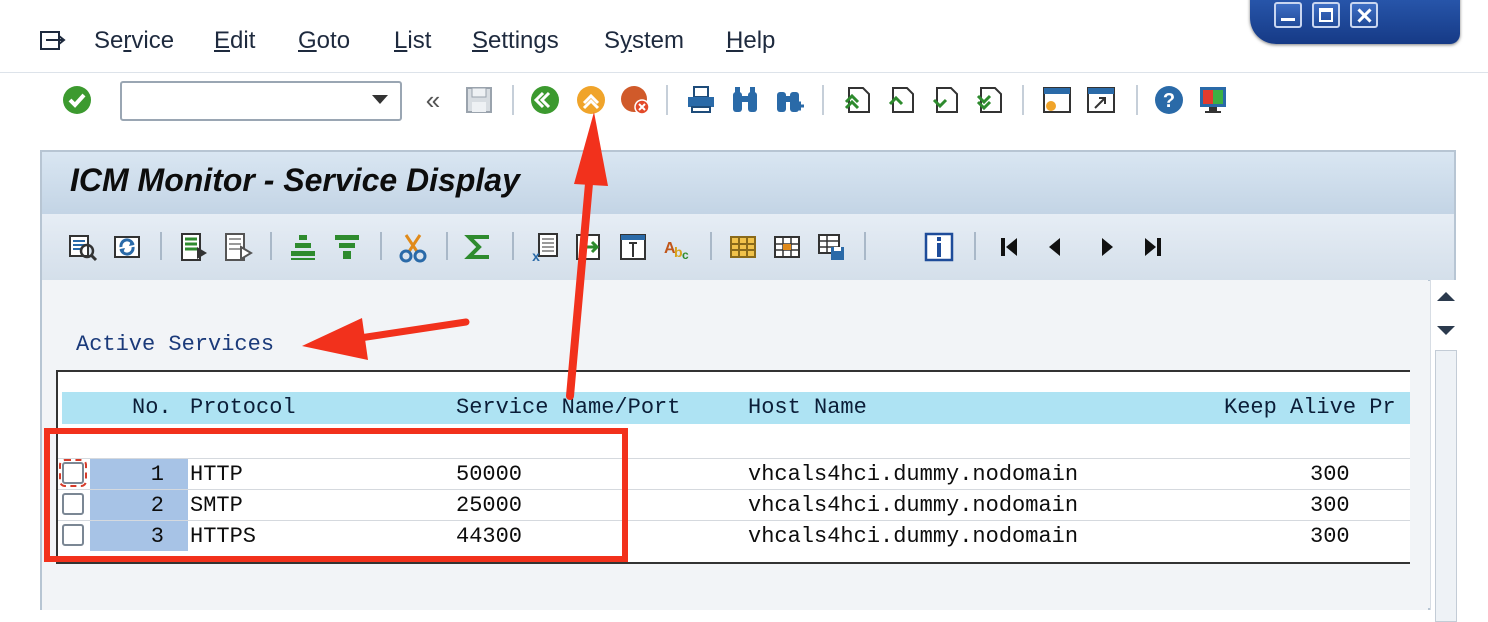 This screenshot has width=1488, height=622. What do you see at coordinates (1446, 486) in the screenshot?
I see `scroll-thumb` at bounding box center [1446, 486].